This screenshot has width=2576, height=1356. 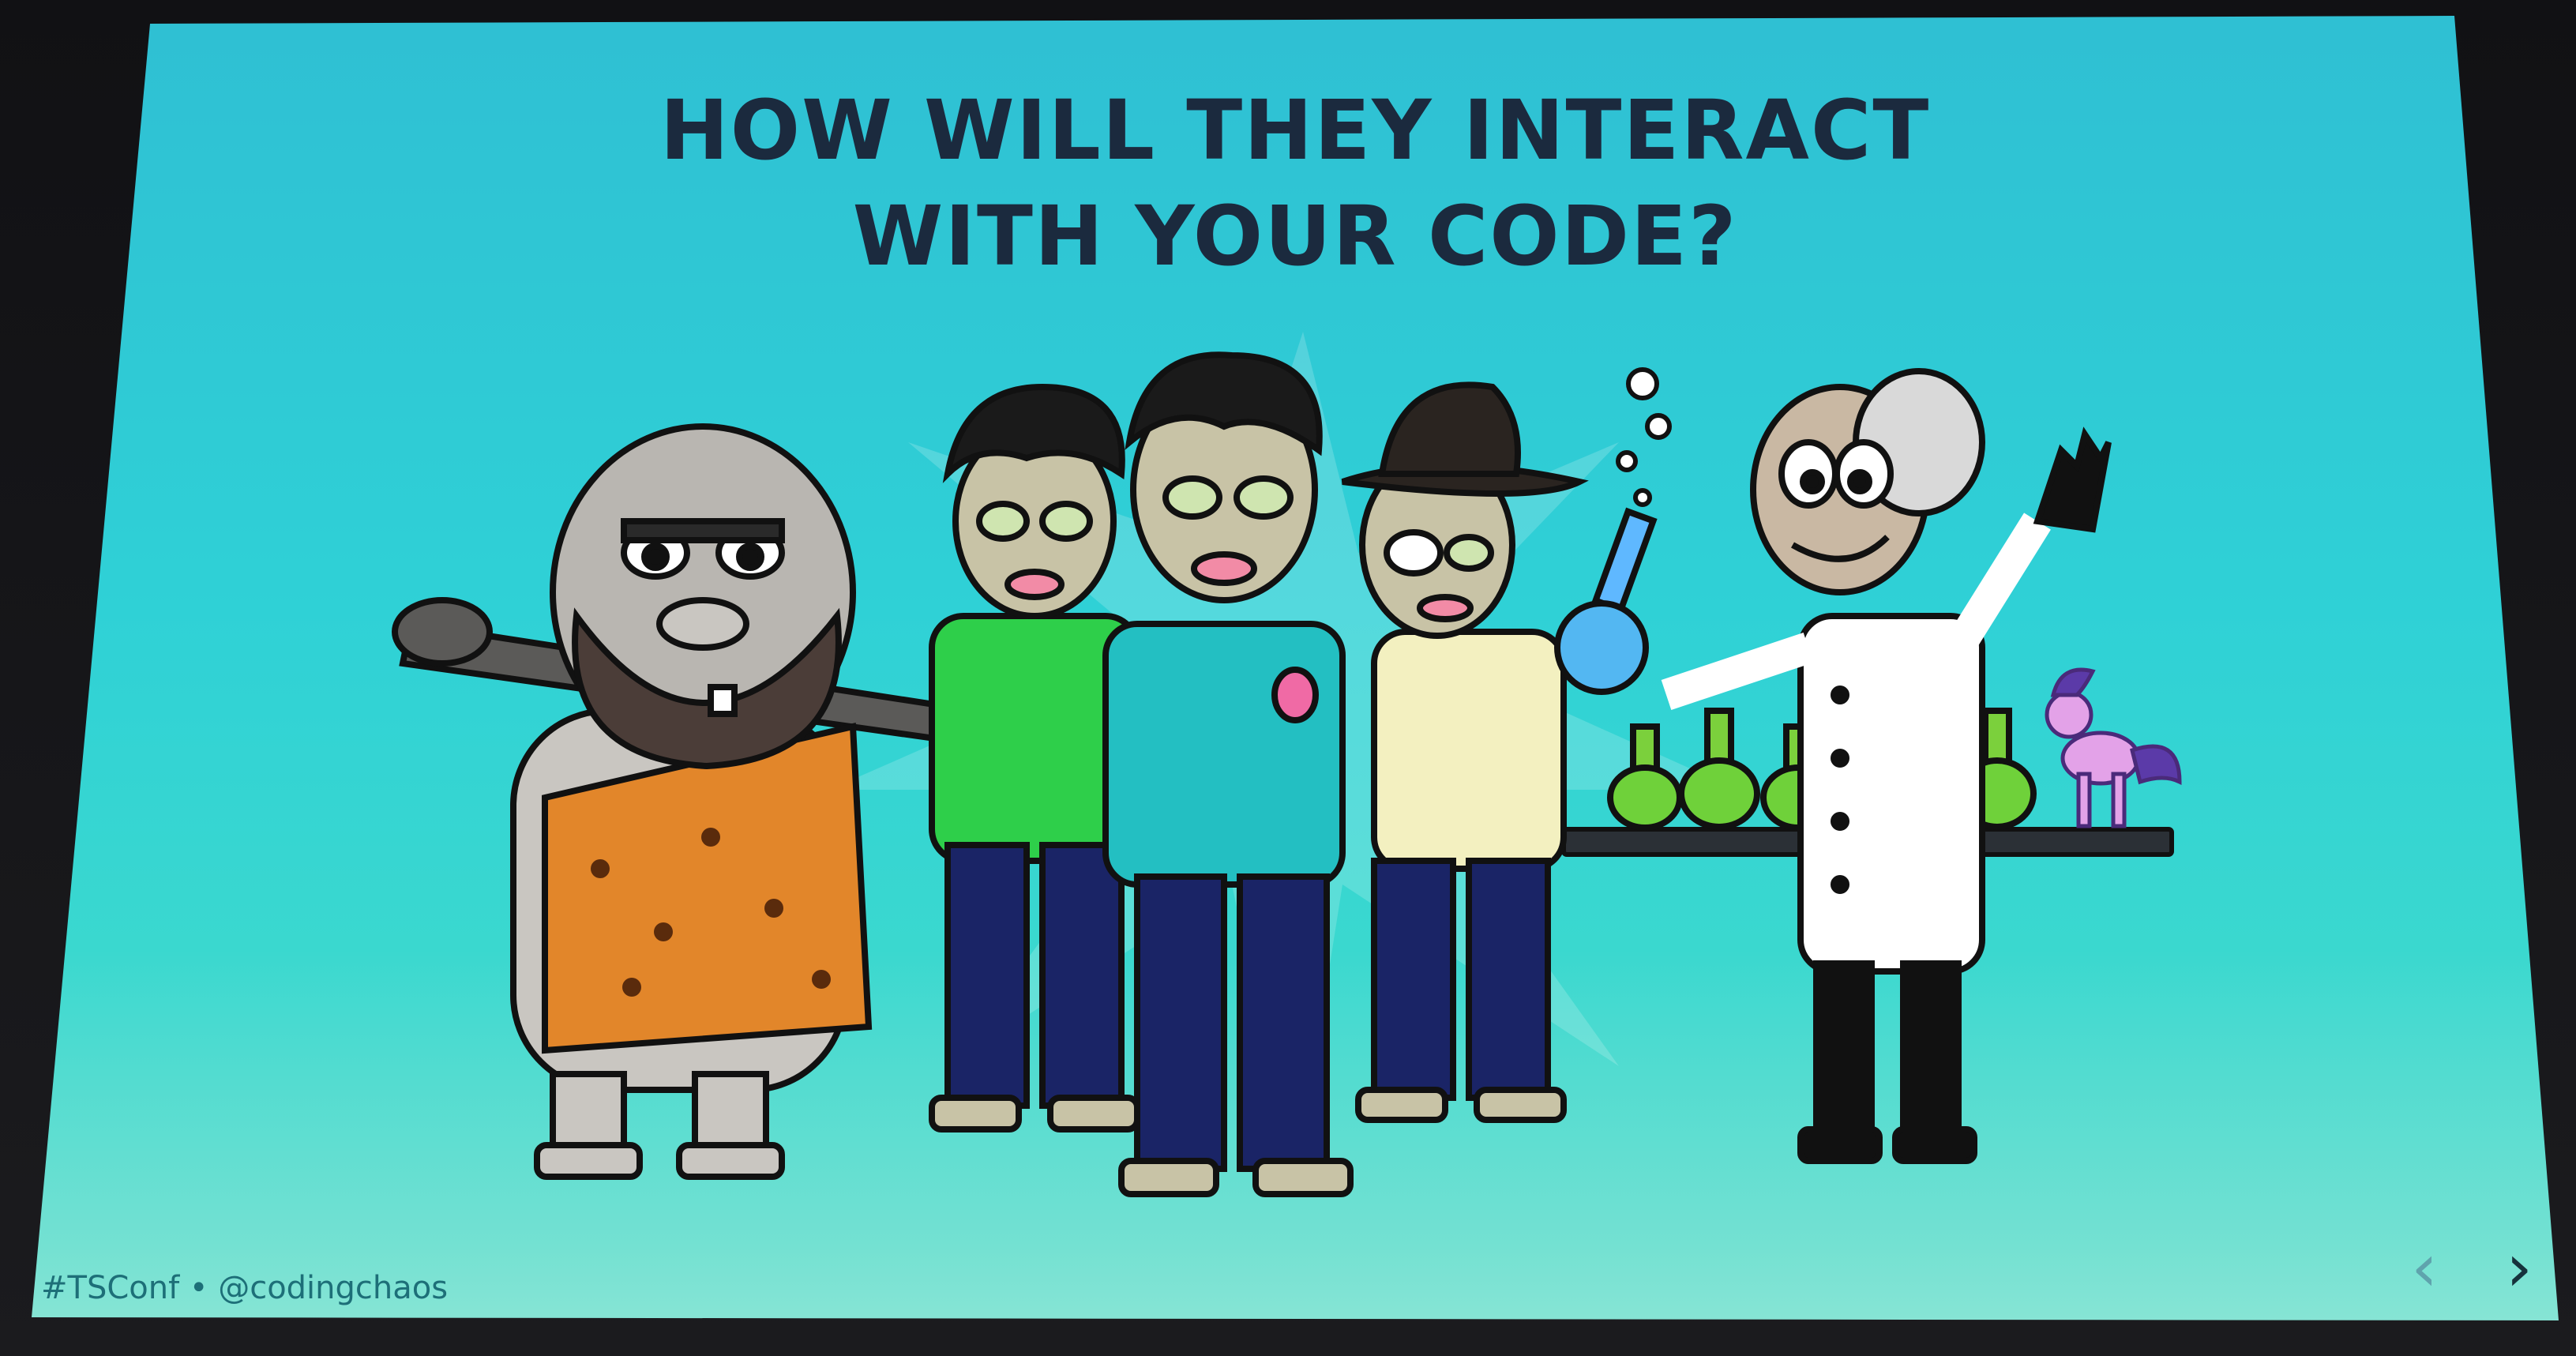 I want to click on bubbles-icon, so click(x=1644, y=437).